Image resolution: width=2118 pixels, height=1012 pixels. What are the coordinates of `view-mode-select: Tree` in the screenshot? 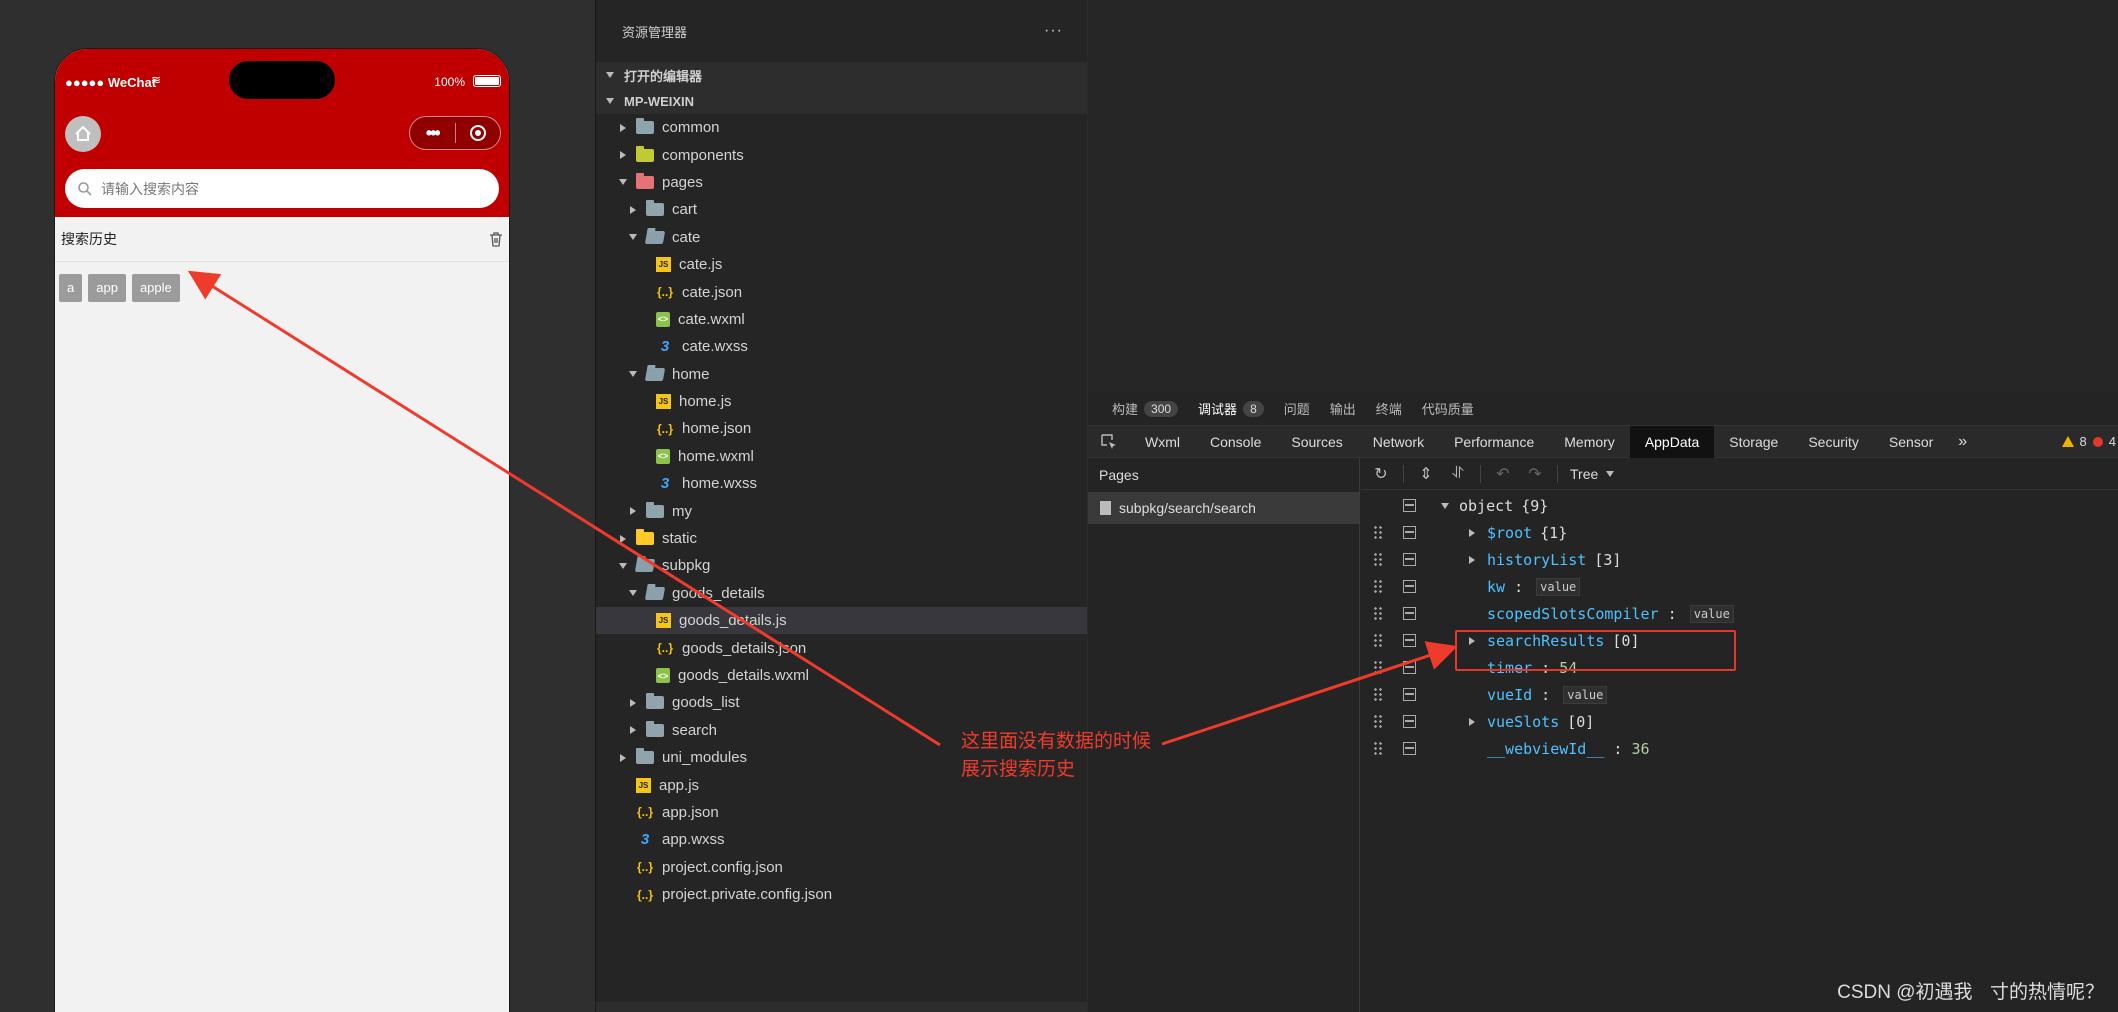 It's located at (1592, 474).